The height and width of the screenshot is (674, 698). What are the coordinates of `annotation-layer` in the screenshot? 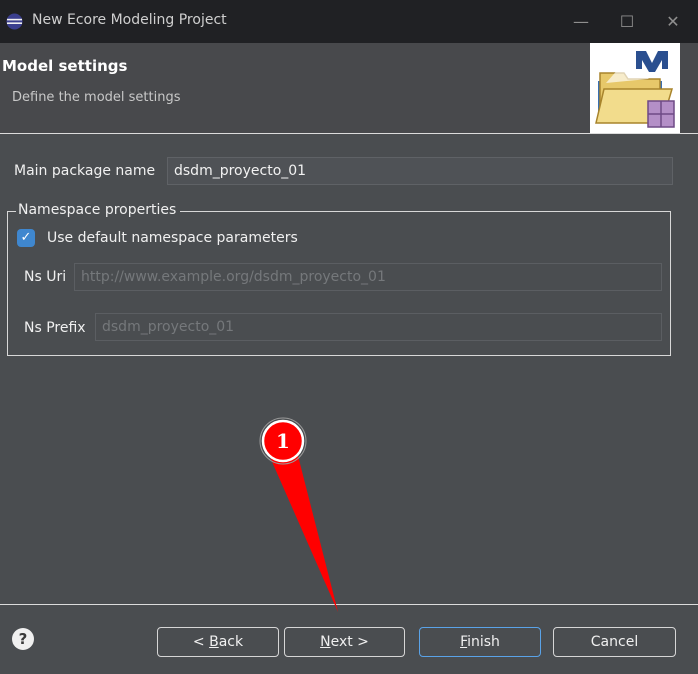 It's located at (298, 514).